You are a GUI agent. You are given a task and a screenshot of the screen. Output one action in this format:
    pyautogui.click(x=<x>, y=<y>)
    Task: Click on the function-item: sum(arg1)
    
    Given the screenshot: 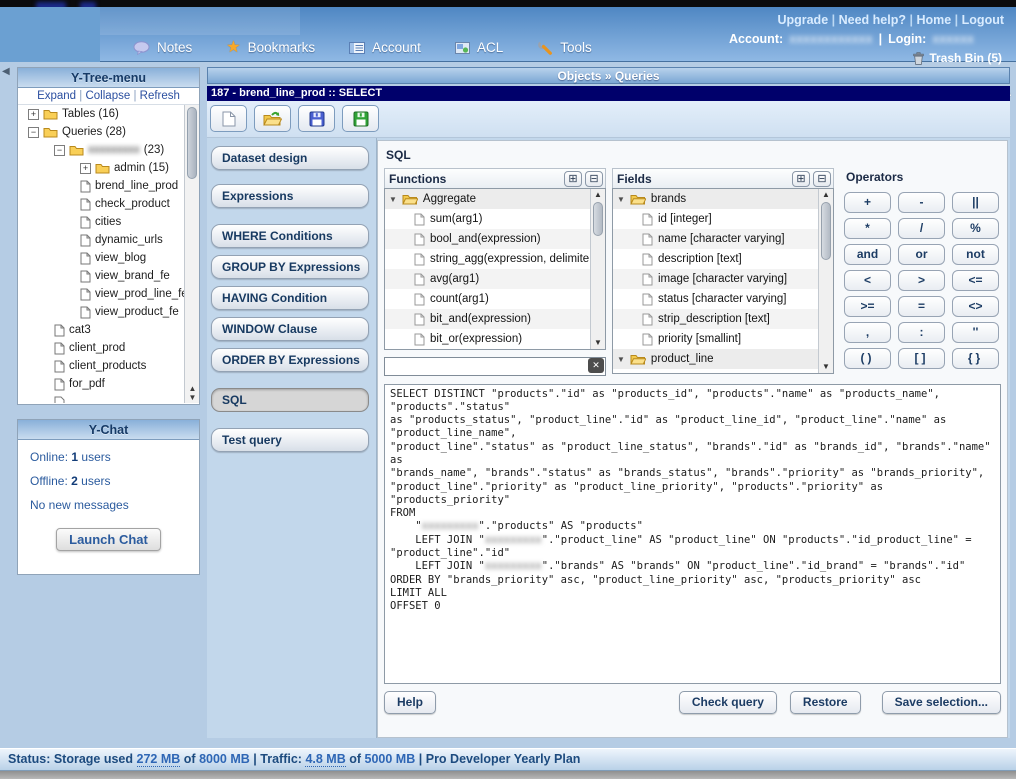 What is the action you would take?
    pyautogui.click(x=495, y=219)
    